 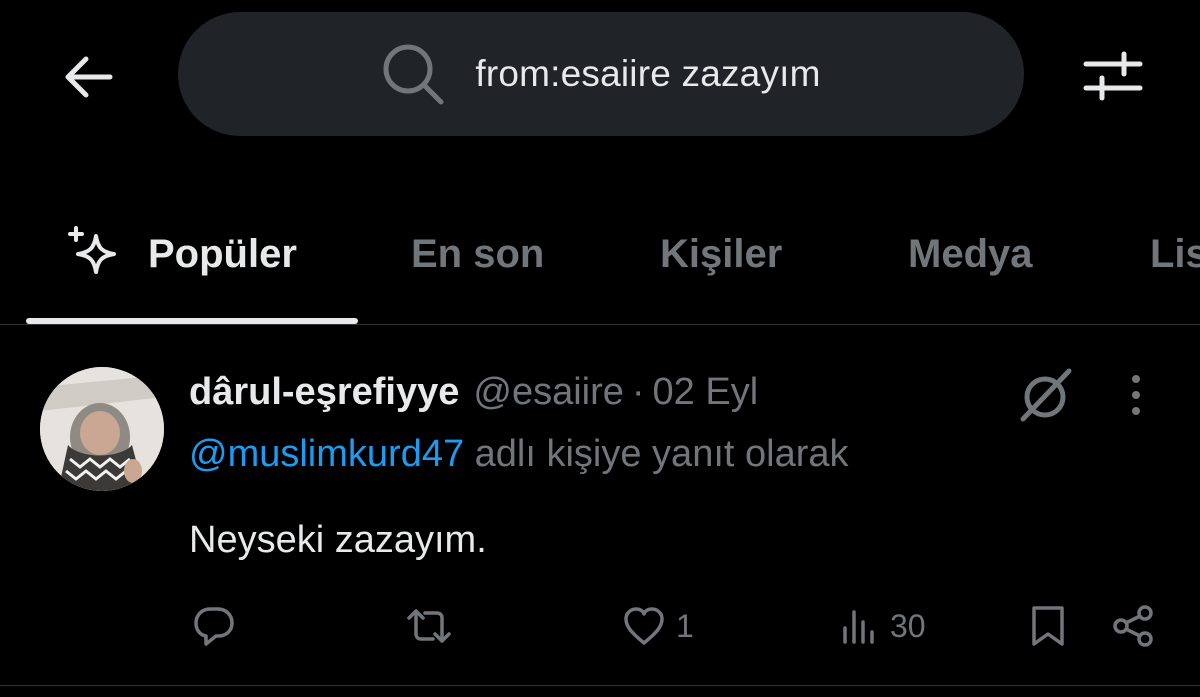 I want to click on tweet-timestamp: 02 Eyl, so click(x=706, y=392).